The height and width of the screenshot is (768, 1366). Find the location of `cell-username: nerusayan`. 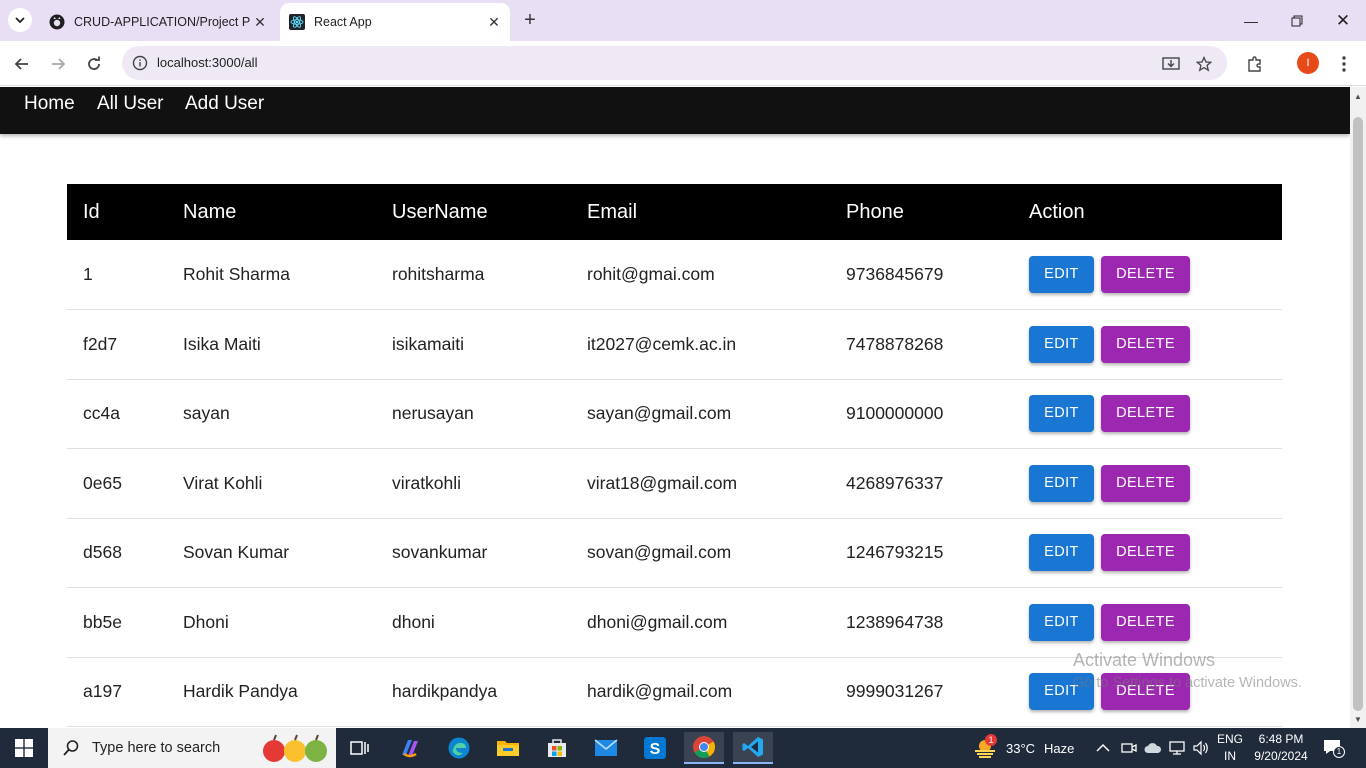

cell-username: nerusayan is located at coordinates (473, 414).